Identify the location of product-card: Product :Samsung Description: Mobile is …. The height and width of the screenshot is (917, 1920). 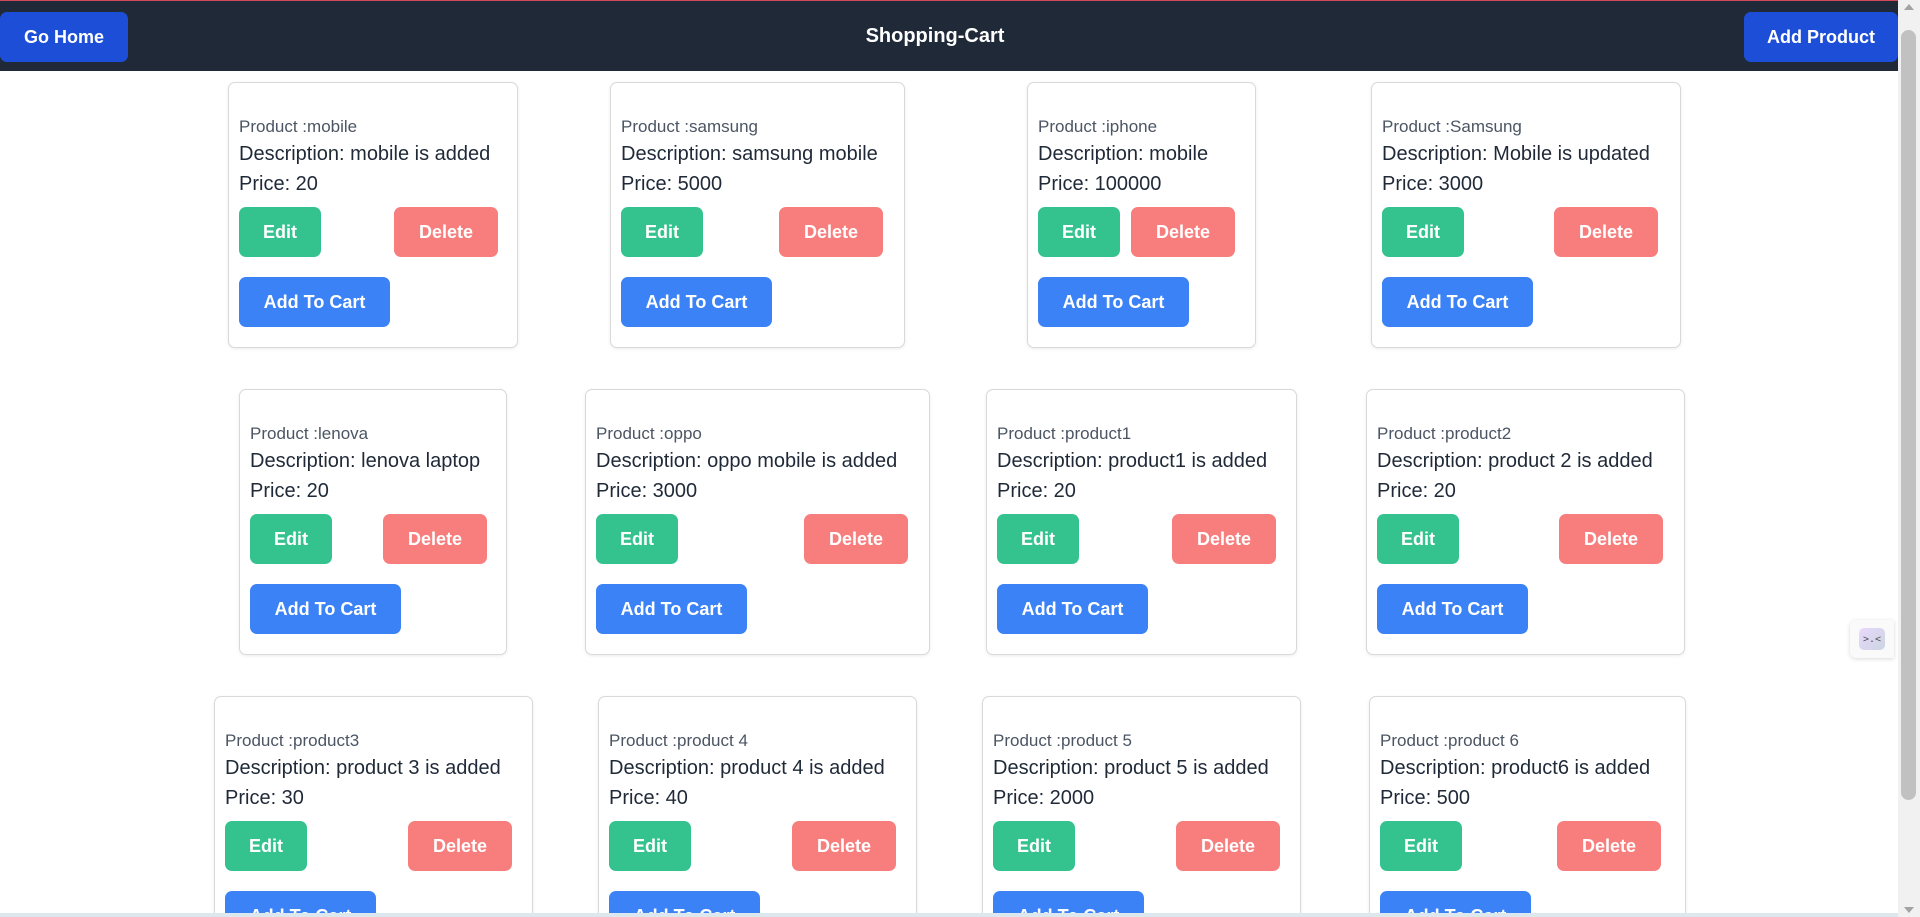
(1526, 215).